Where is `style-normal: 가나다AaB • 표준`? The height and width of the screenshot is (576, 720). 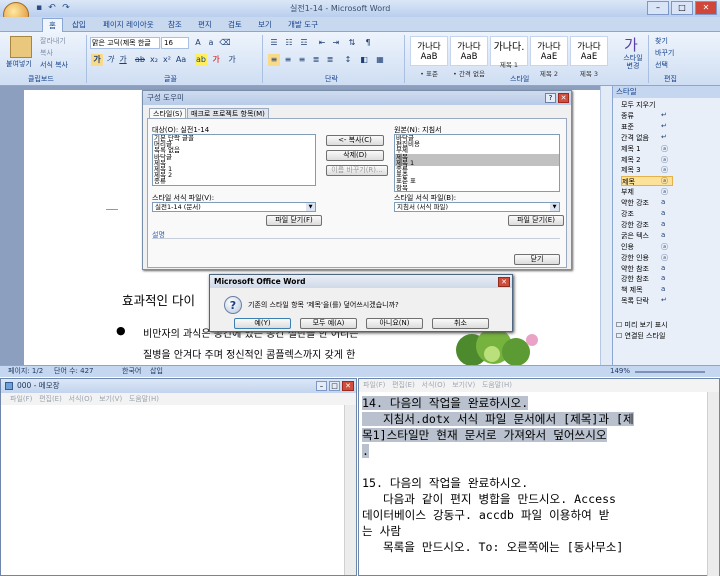 style-normal: 가나다AaB • 표준 is located at coordinates (429, 57).